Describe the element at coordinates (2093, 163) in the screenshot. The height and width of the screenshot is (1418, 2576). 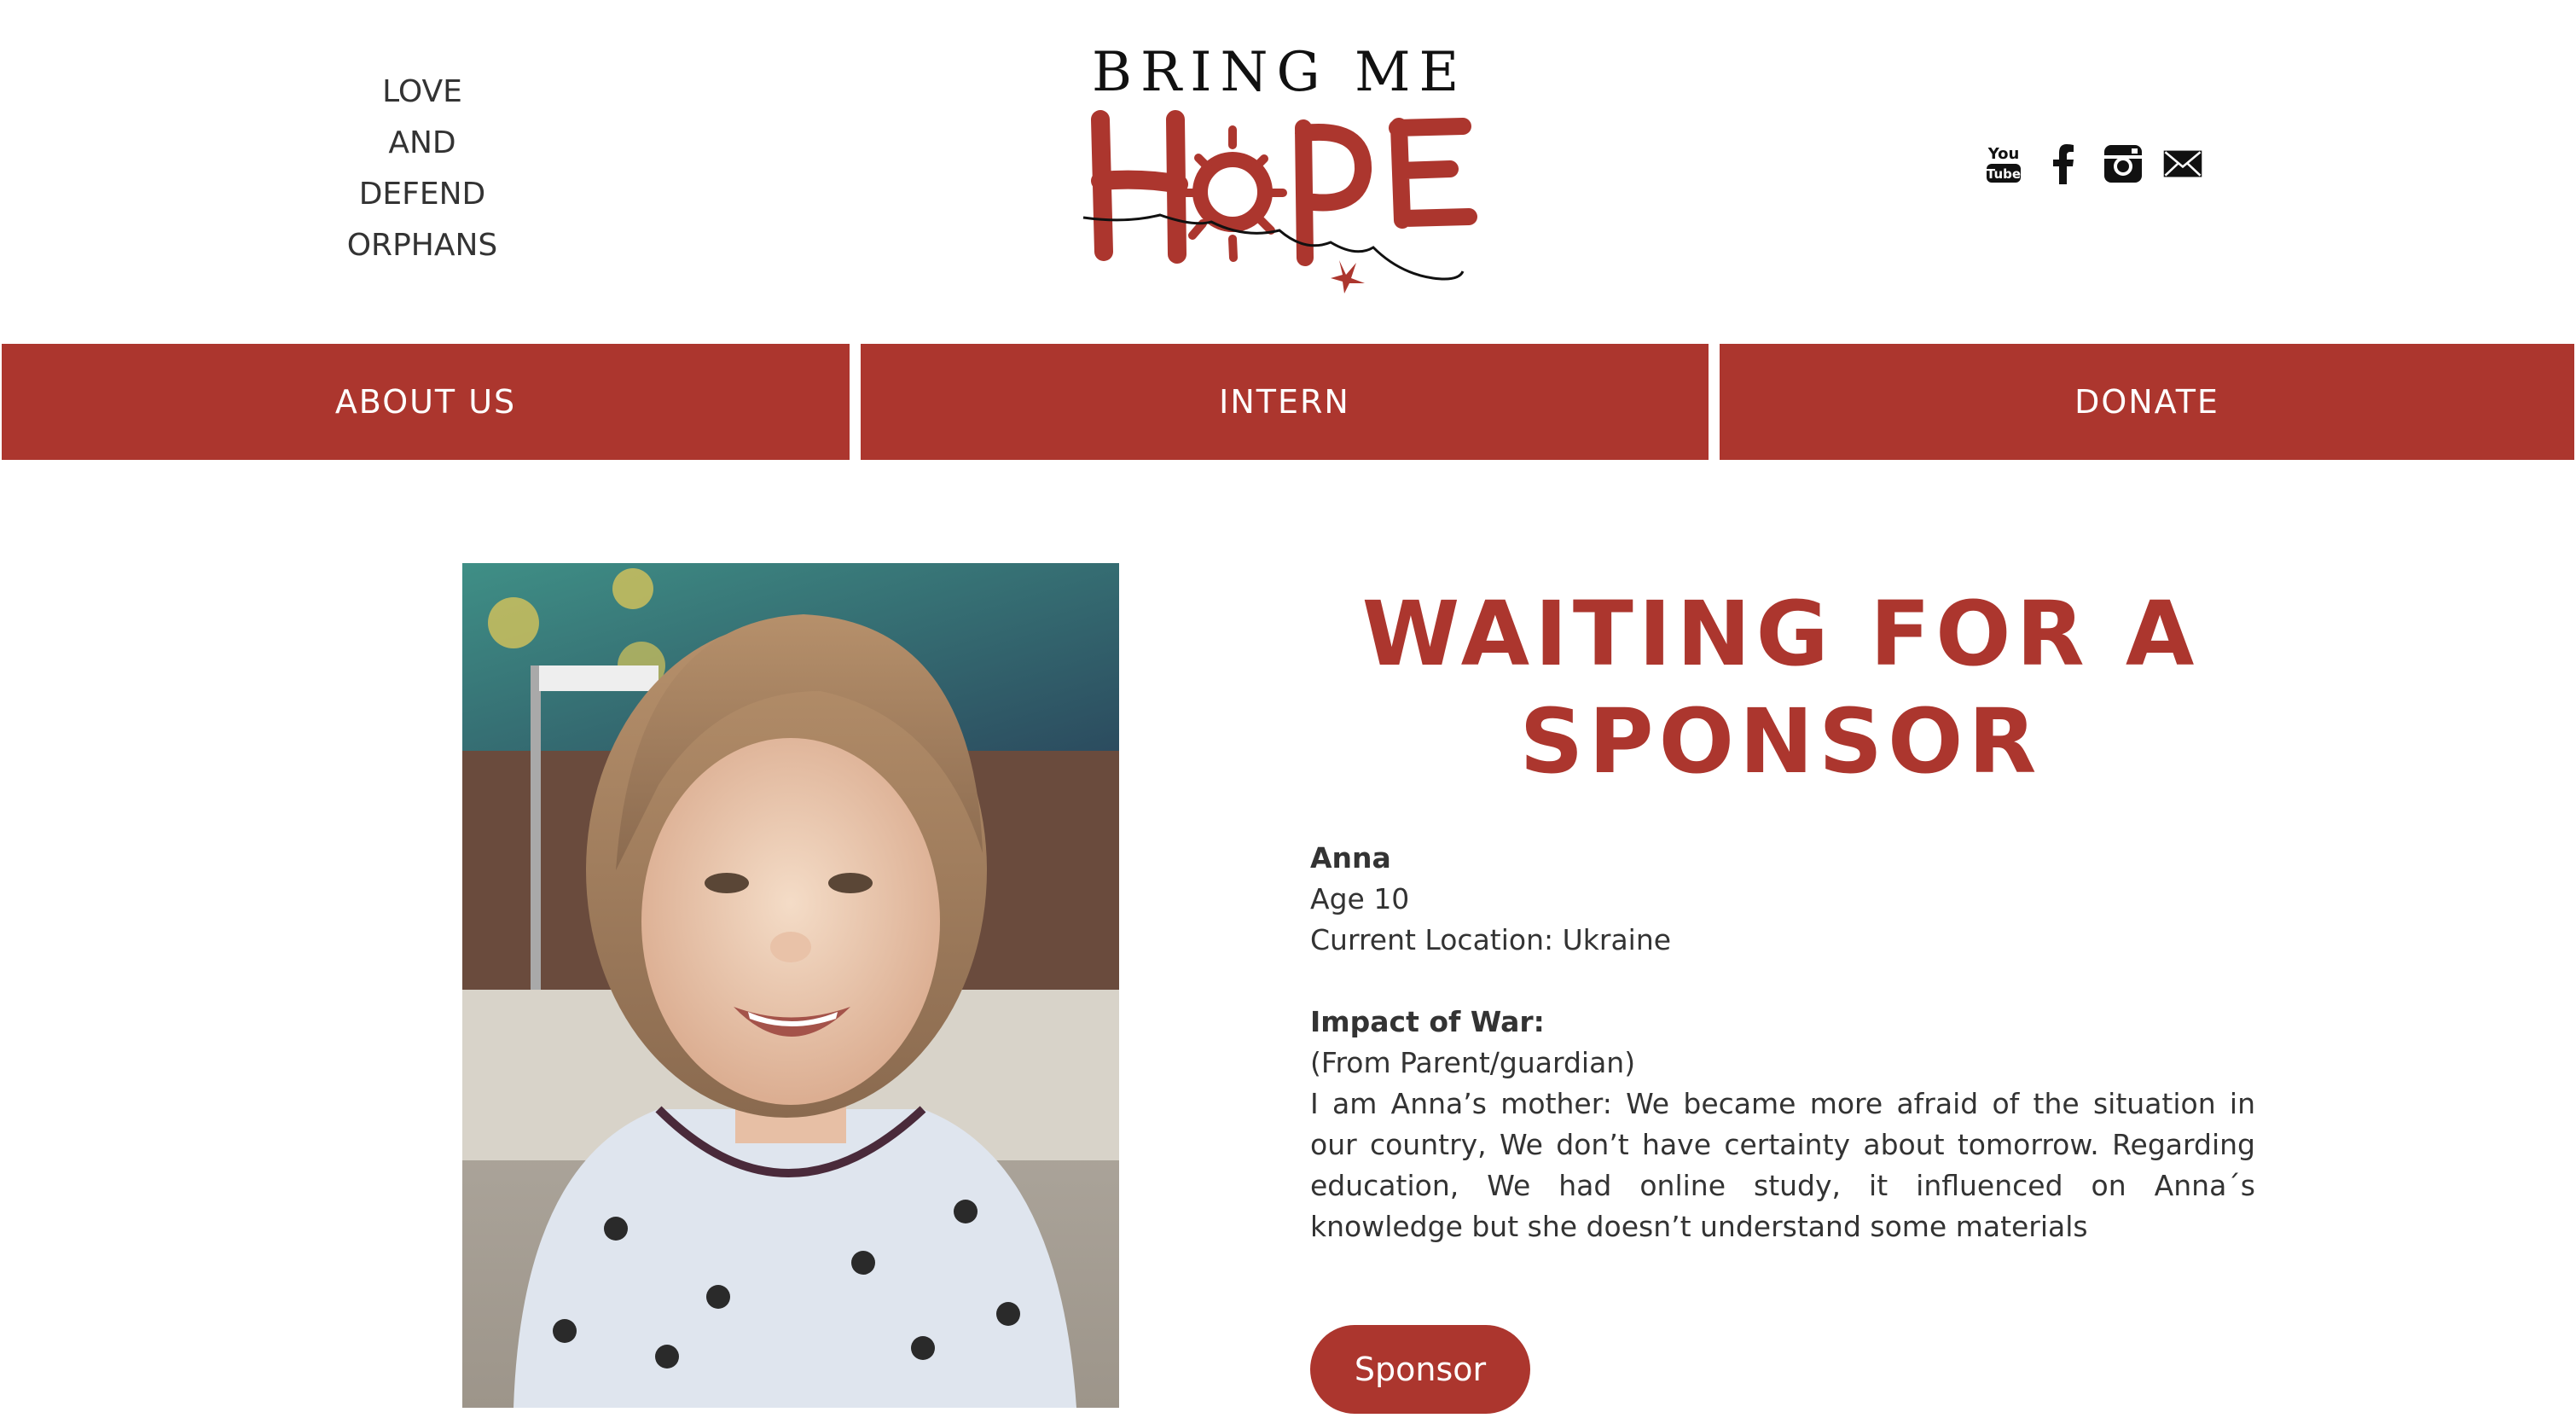
I see `social-links: You Tube` at that location.